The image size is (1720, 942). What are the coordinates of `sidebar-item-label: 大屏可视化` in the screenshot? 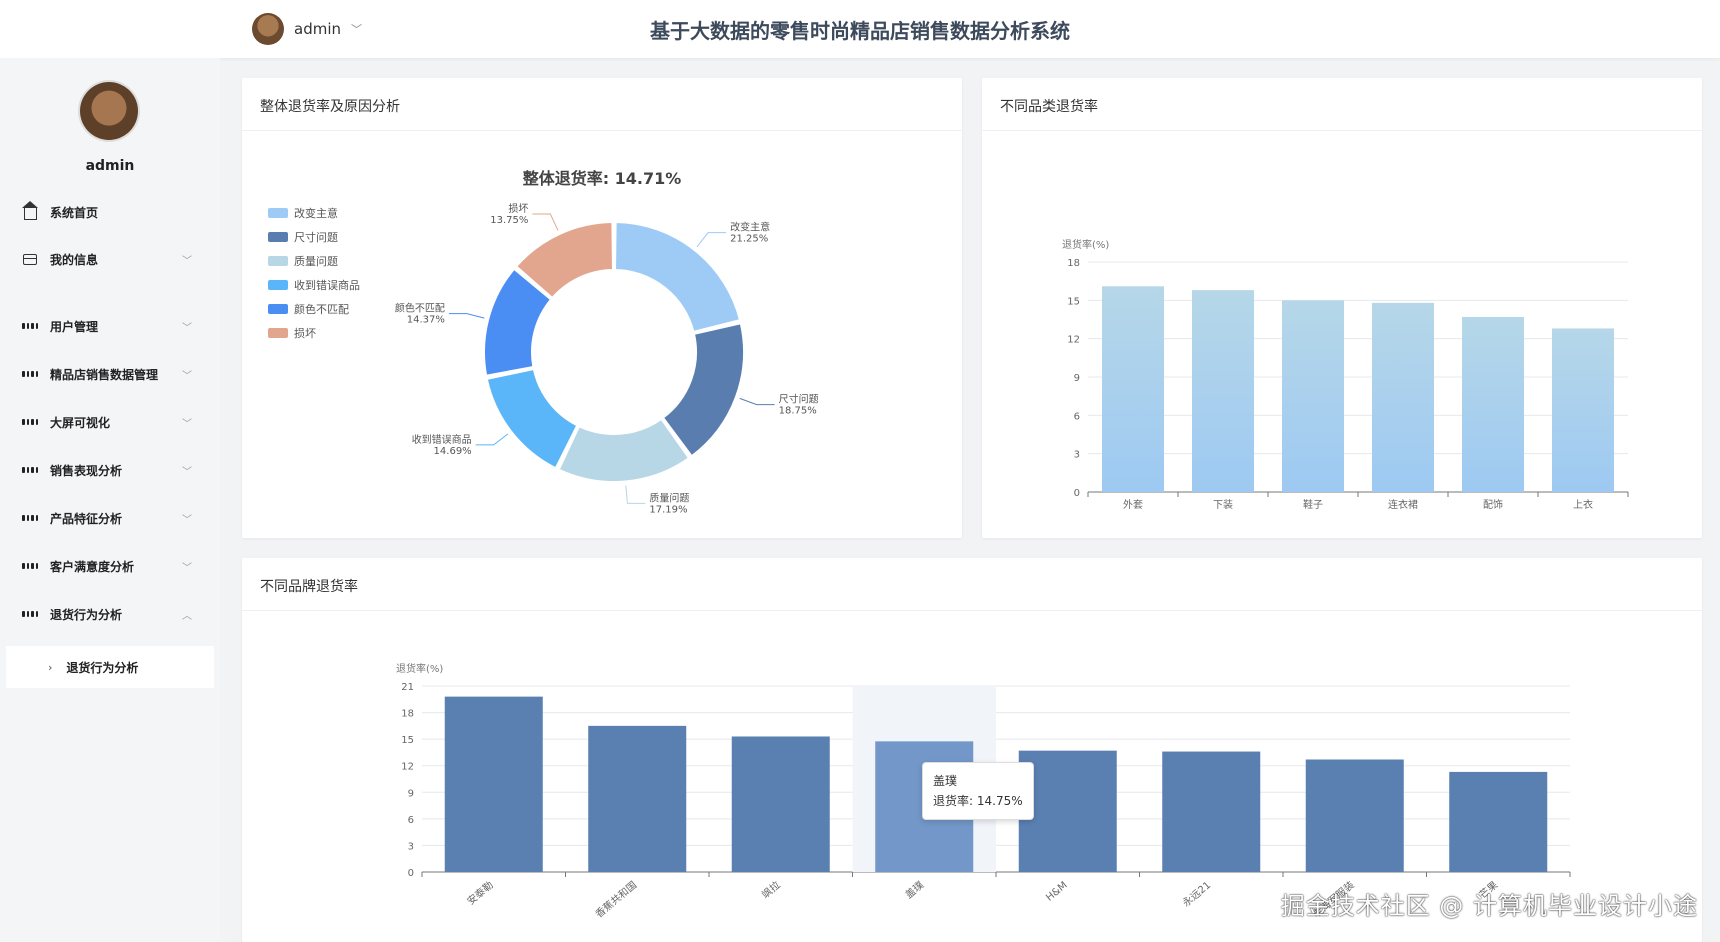 It's located at (80, 422).